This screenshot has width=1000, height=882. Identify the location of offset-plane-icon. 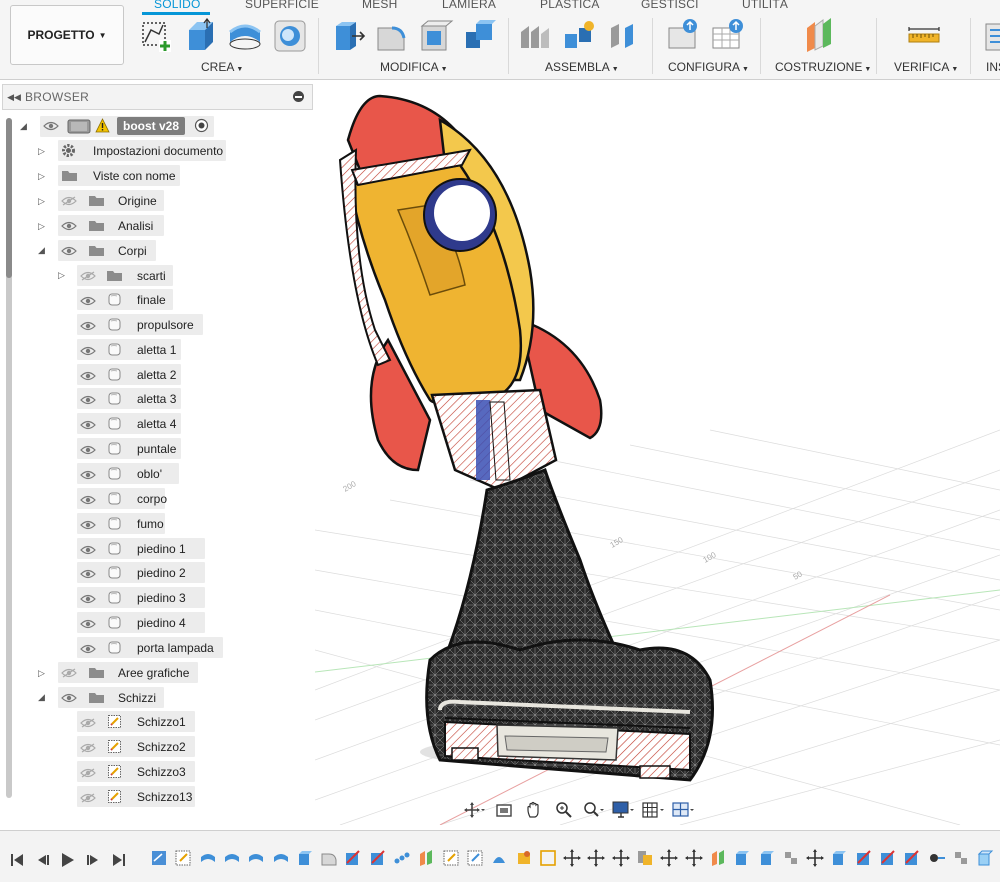
(819, 36).